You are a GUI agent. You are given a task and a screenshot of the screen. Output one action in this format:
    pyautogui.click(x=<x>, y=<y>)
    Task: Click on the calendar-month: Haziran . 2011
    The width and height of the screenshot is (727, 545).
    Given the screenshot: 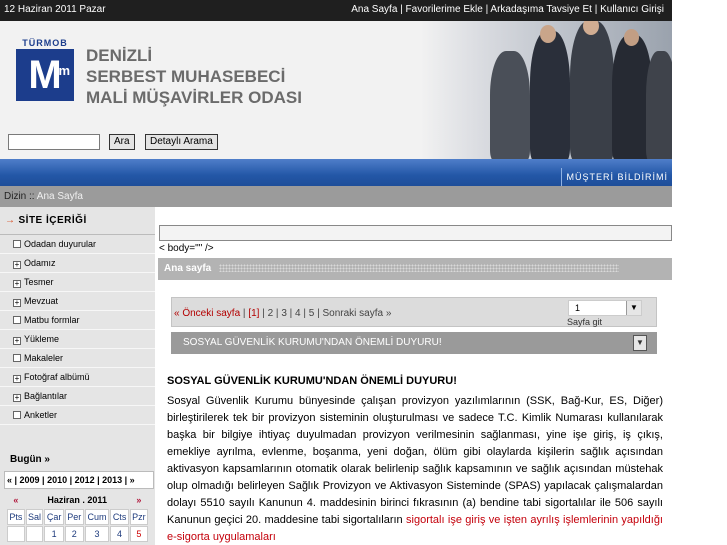 What is the action you would take?
    pyautogui.click(x=77, y=500)
    